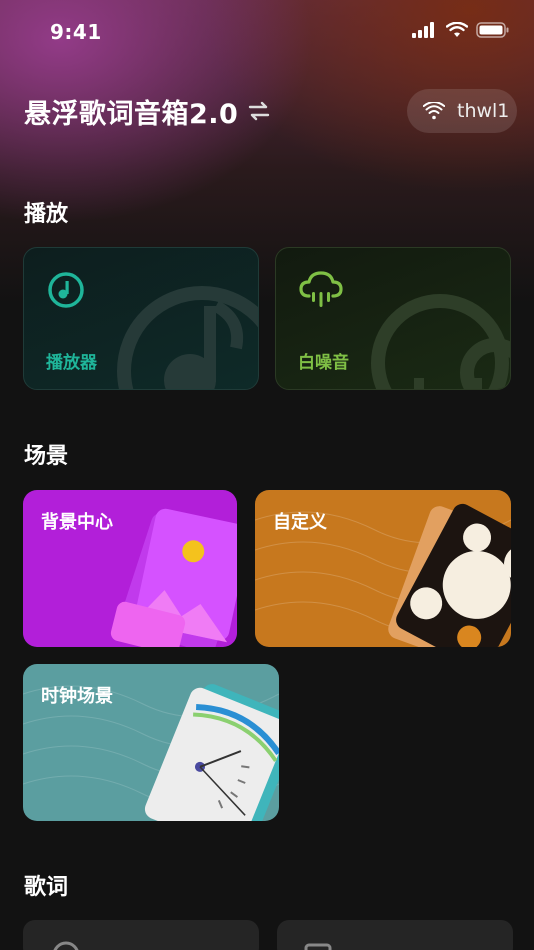 The height and width of the screenshot is (950, 534). I want to click on music-player-icon, so click(66, 290).